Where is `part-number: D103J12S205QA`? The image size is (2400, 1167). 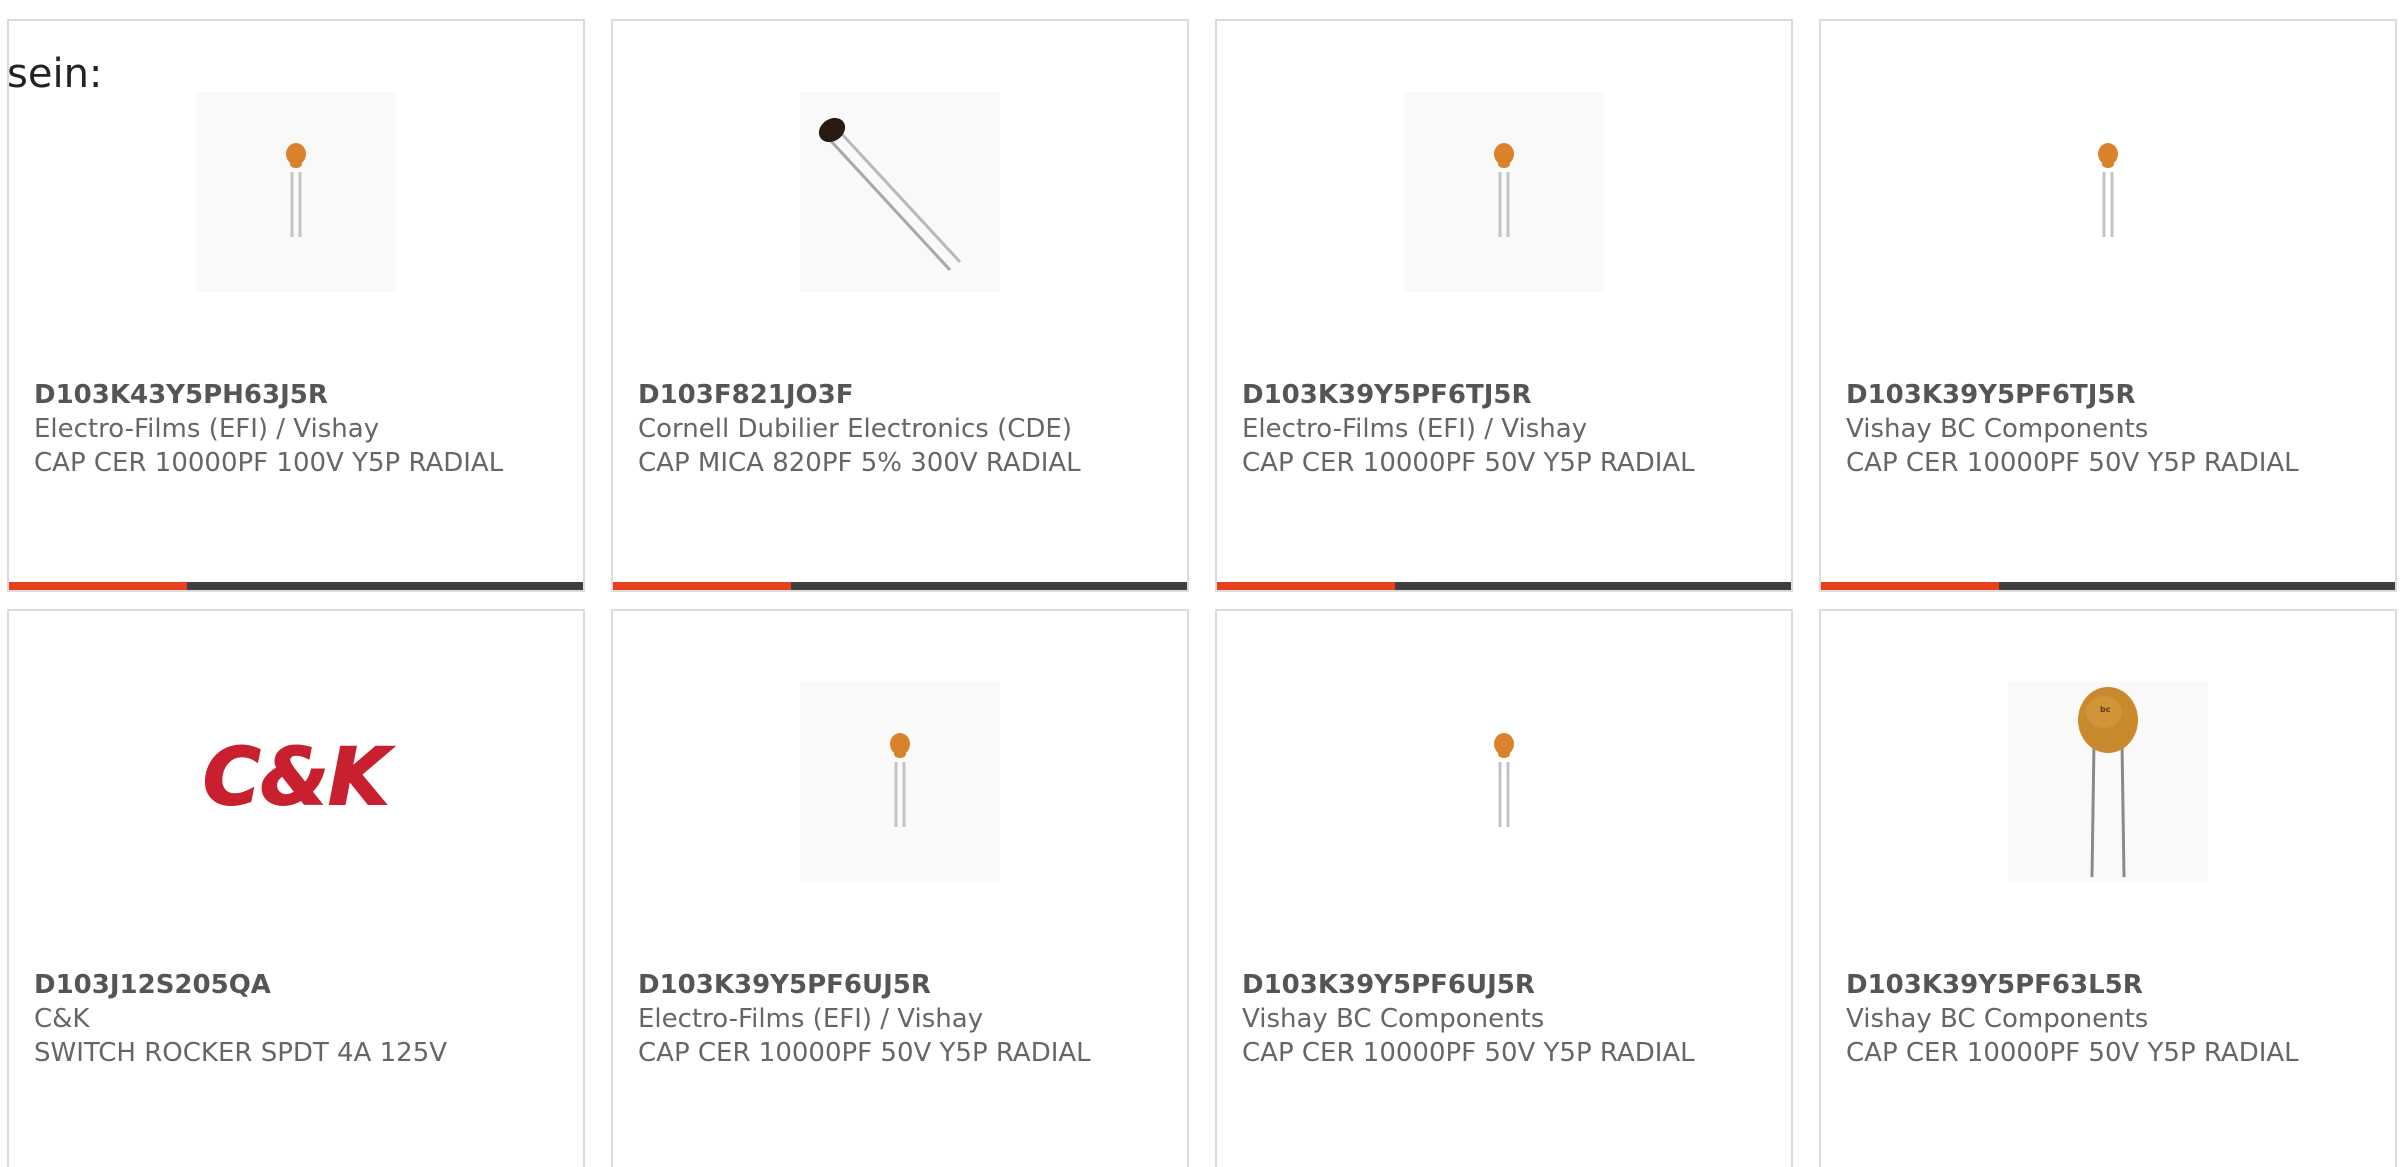
part-number: D103J12S205QA is located at coordinates (298, 985).